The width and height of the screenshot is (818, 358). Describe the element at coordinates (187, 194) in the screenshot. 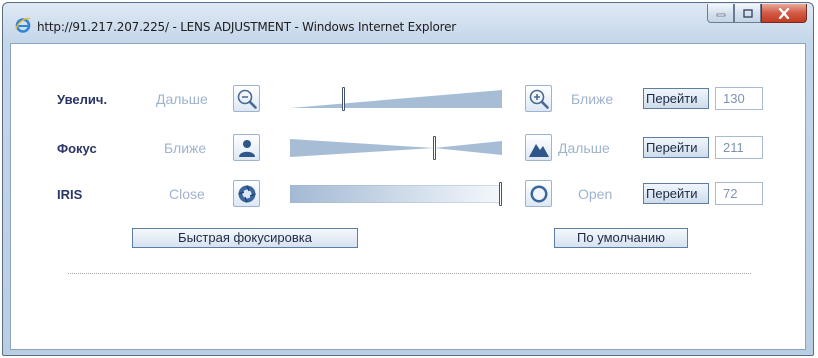

I see `iris-close-text: Close` at that location.